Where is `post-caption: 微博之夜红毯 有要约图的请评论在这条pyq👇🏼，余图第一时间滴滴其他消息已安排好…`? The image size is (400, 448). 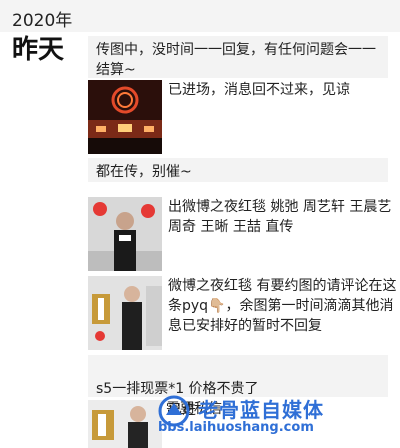 post-caption: 微博之夜红毯 有要约图的请评论在这条pyq👇🏼，余图第一时间滴滴其他消息已安排好… is located at coordinates (282, 306).